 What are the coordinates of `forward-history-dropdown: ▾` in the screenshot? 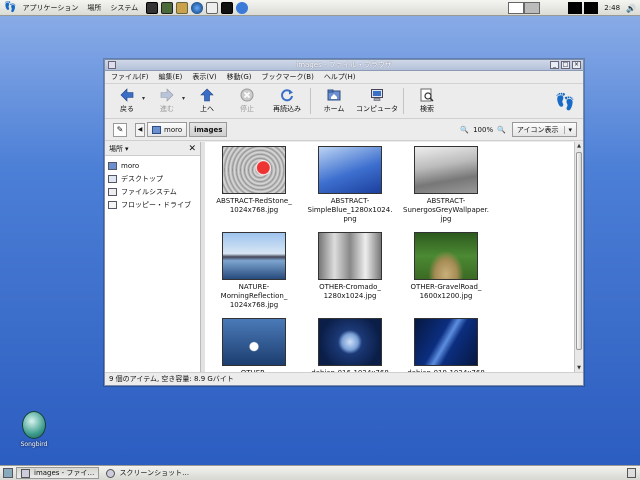 It's located at (183, 98).